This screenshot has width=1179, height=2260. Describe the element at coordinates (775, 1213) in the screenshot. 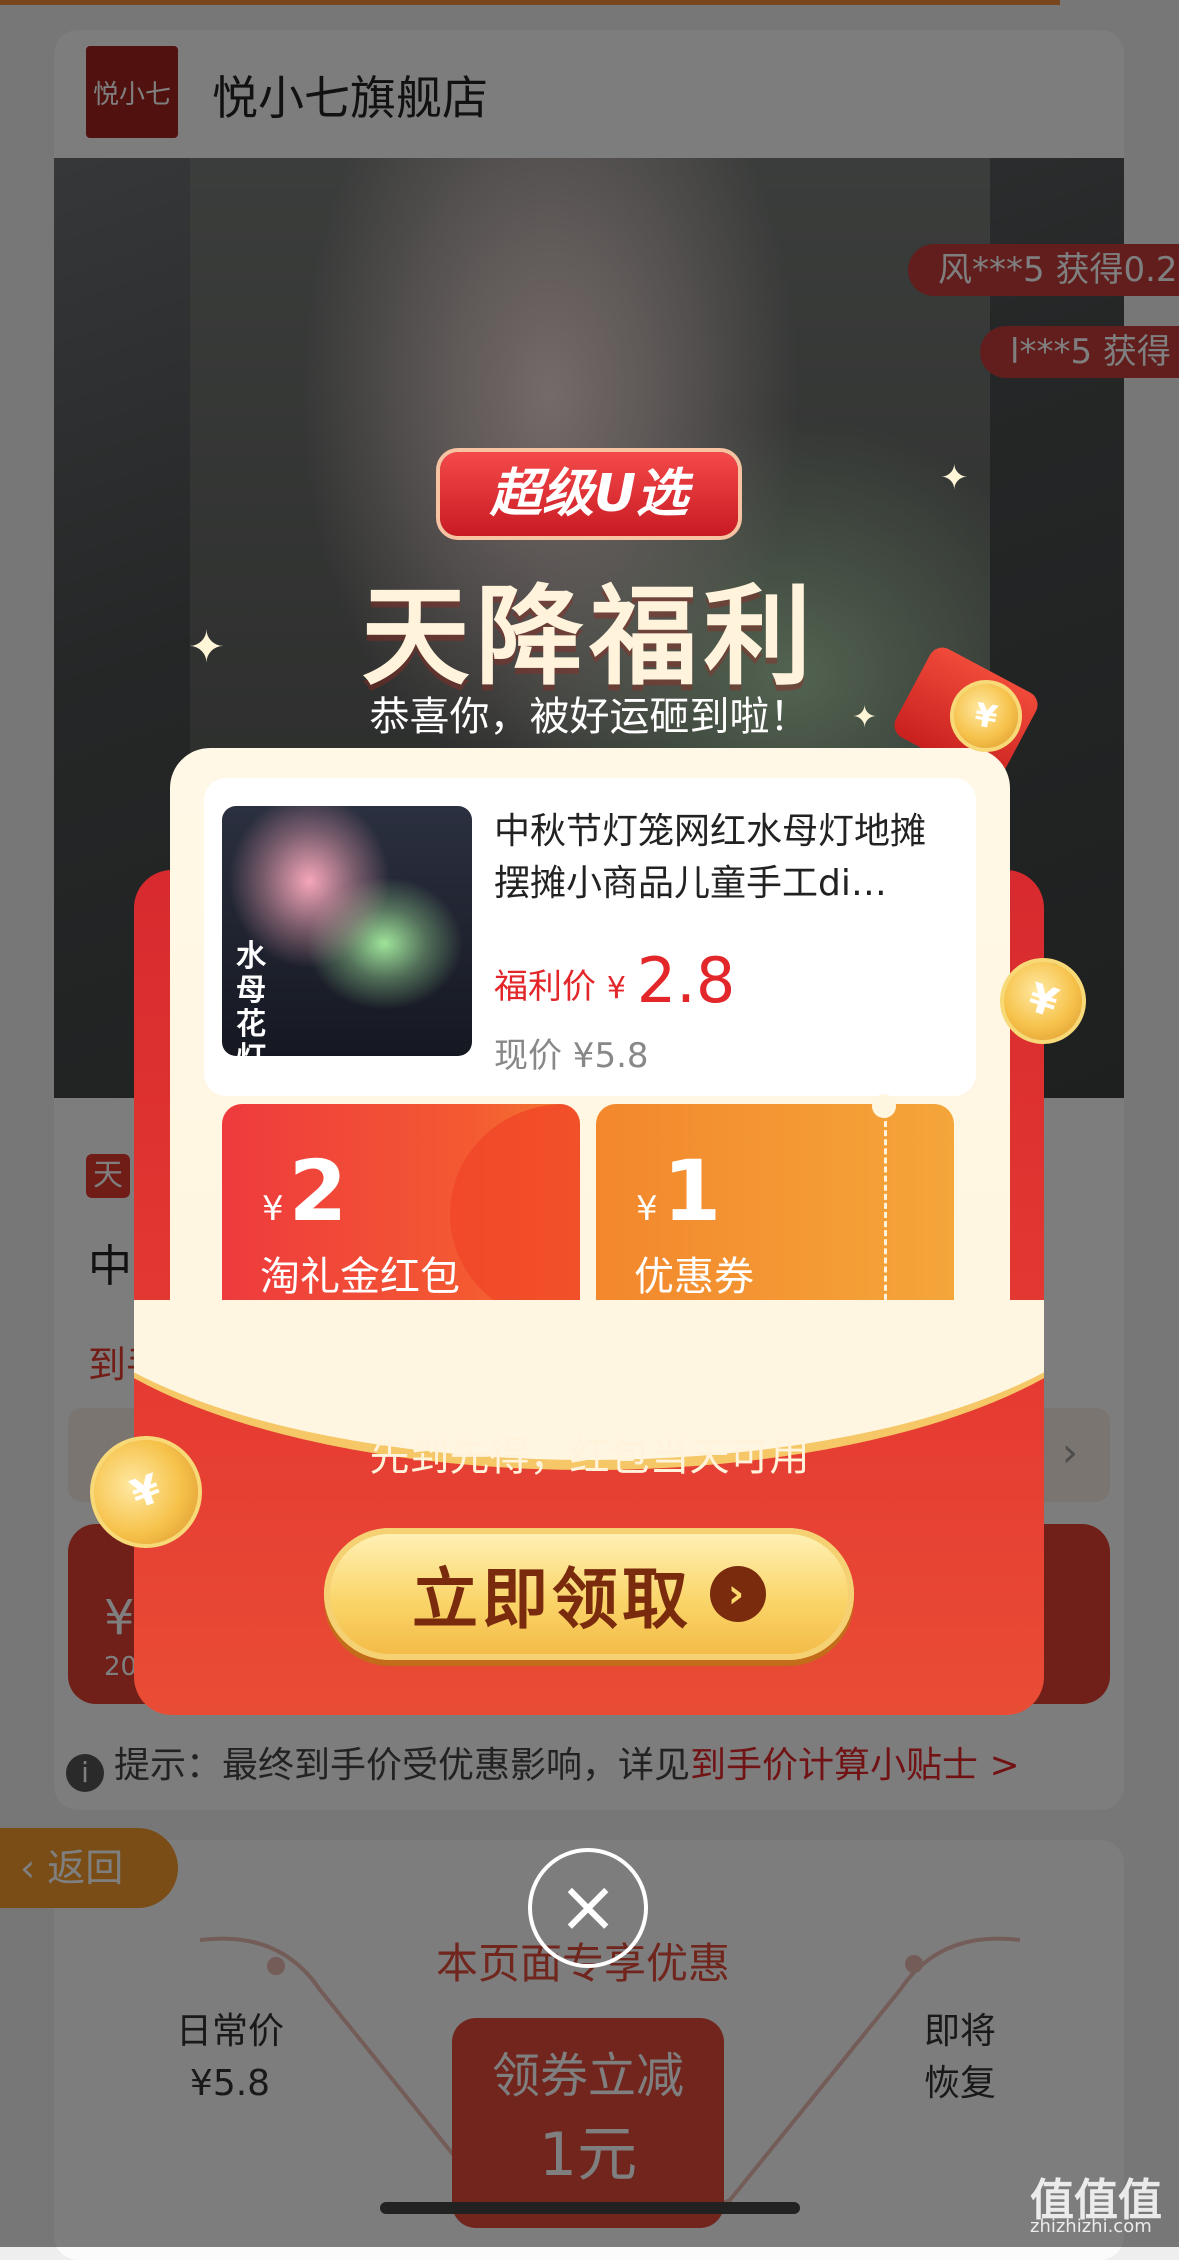

I see `discount-coupon: ¥ 1 优惠券` at that location.